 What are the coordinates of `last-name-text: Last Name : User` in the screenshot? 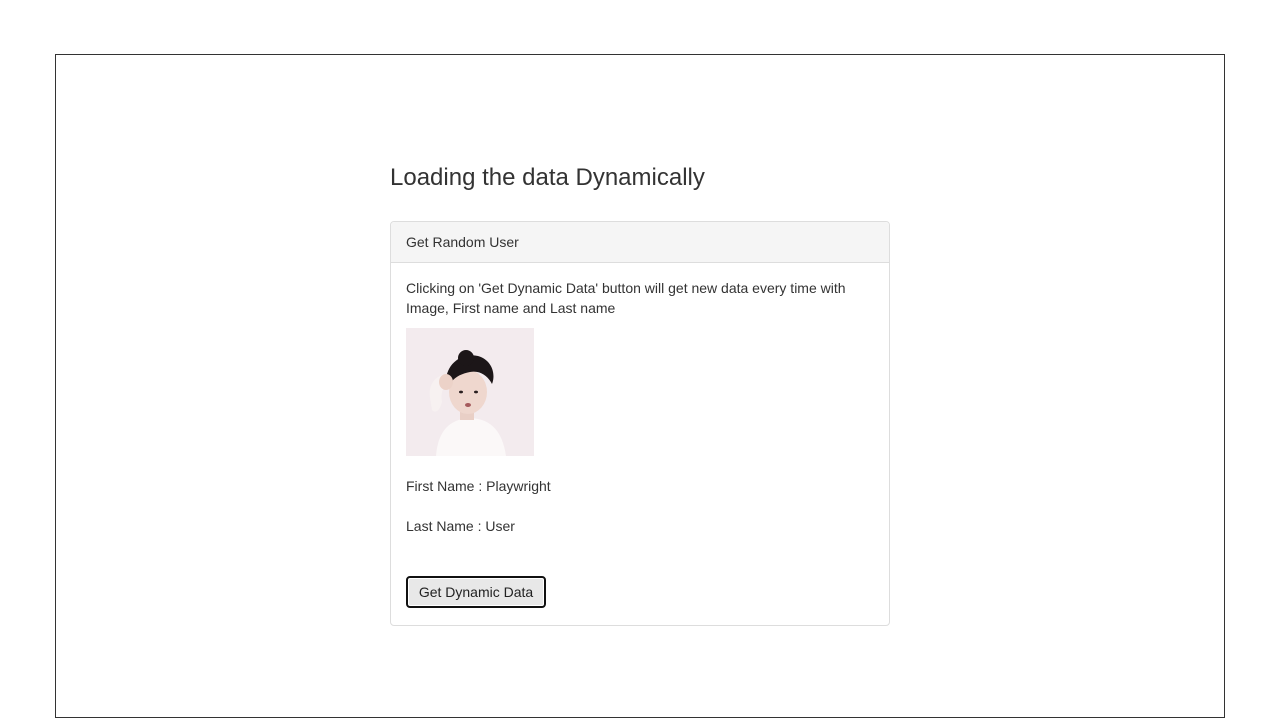 It's located at (460, 526).